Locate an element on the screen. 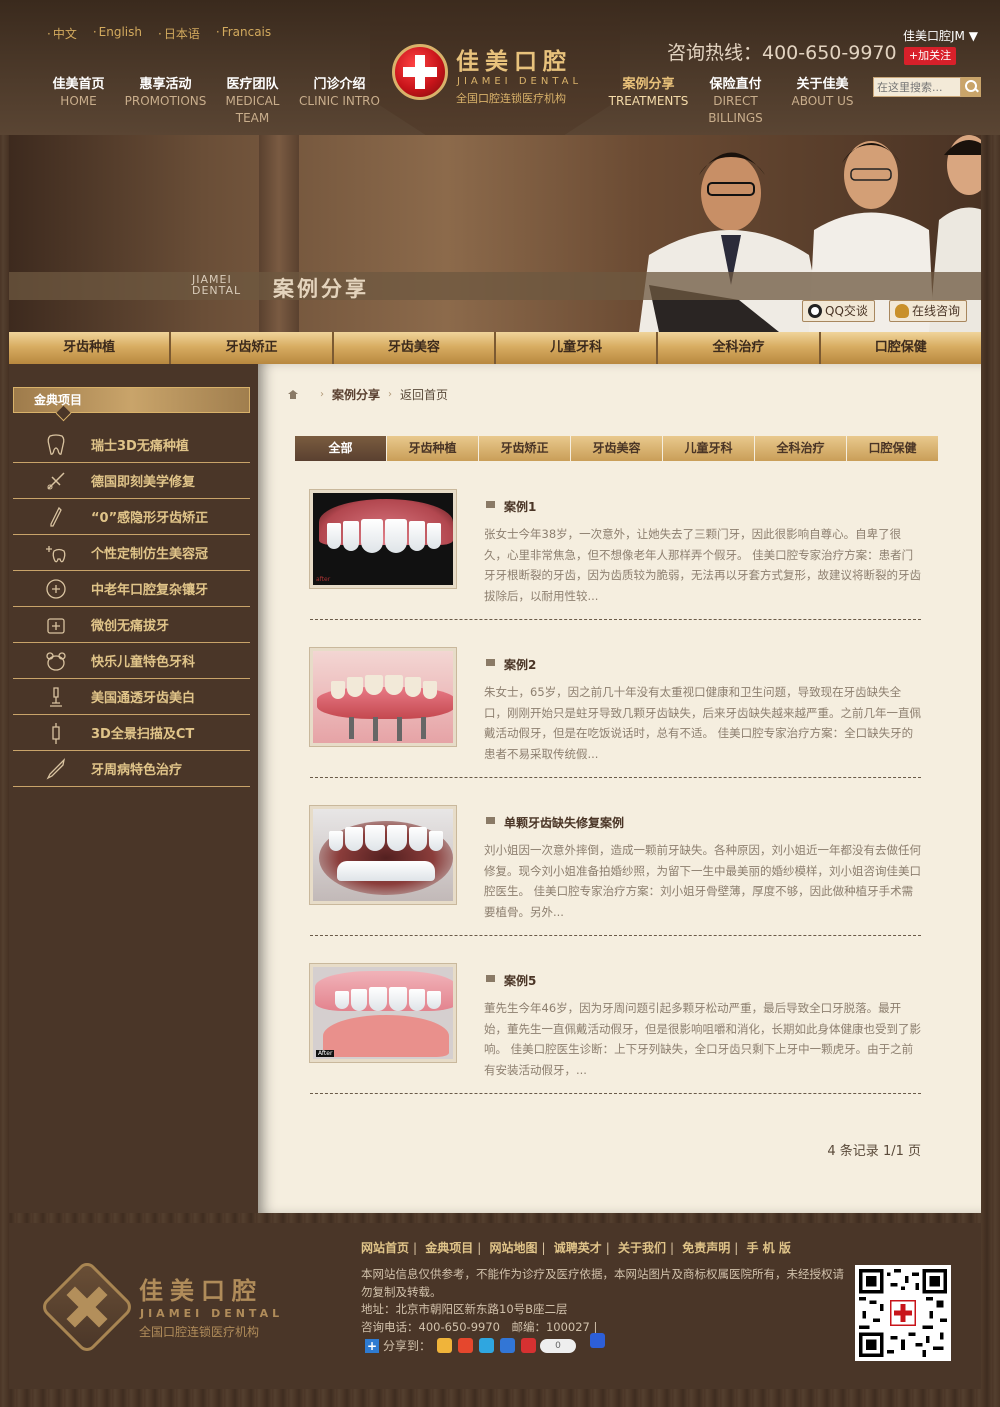 The image size is (1000, 1407). footer-link-disclaimer: 免责声明 is located at coordinates (706, 1248).